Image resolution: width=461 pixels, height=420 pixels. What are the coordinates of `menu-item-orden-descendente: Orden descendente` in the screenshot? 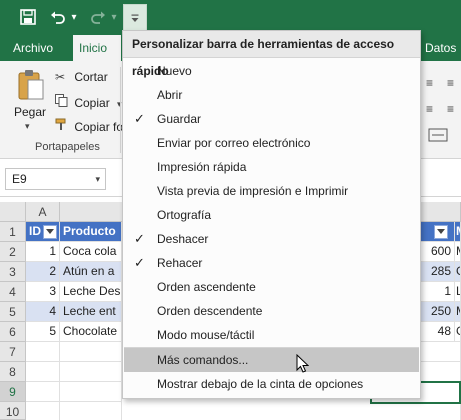 It's located at (271, 311).